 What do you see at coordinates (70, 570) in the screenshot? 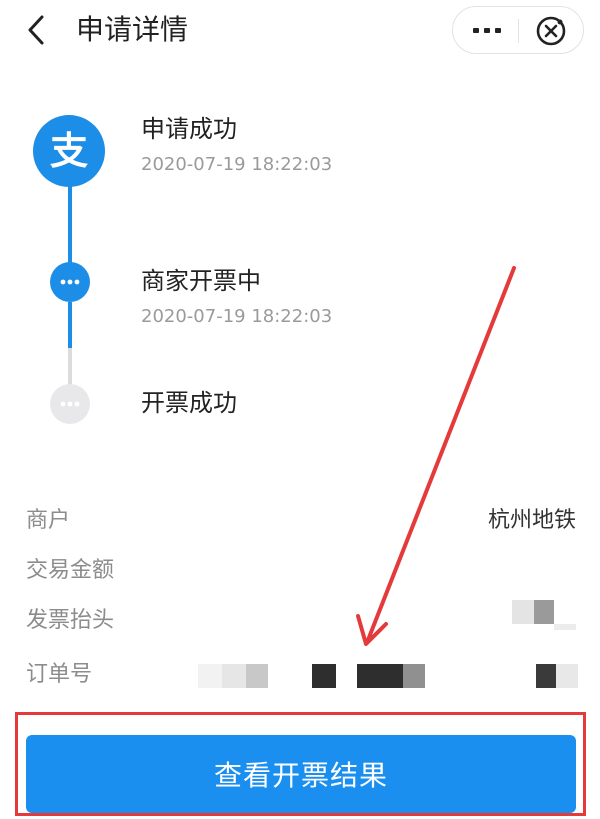
I see `detail-label: 交易金额` at bounding box center [70, 570].